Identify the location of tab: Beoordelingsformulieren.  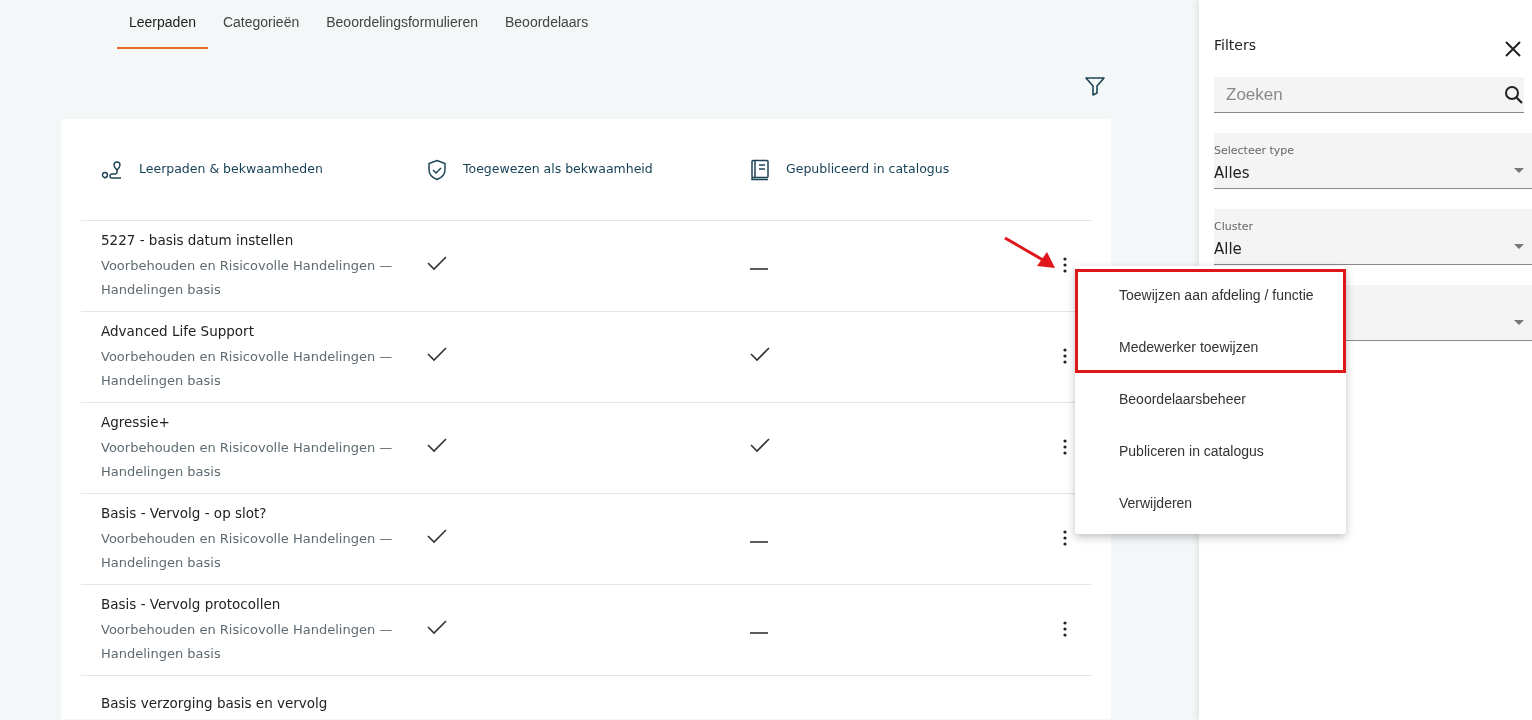
(402, 24).